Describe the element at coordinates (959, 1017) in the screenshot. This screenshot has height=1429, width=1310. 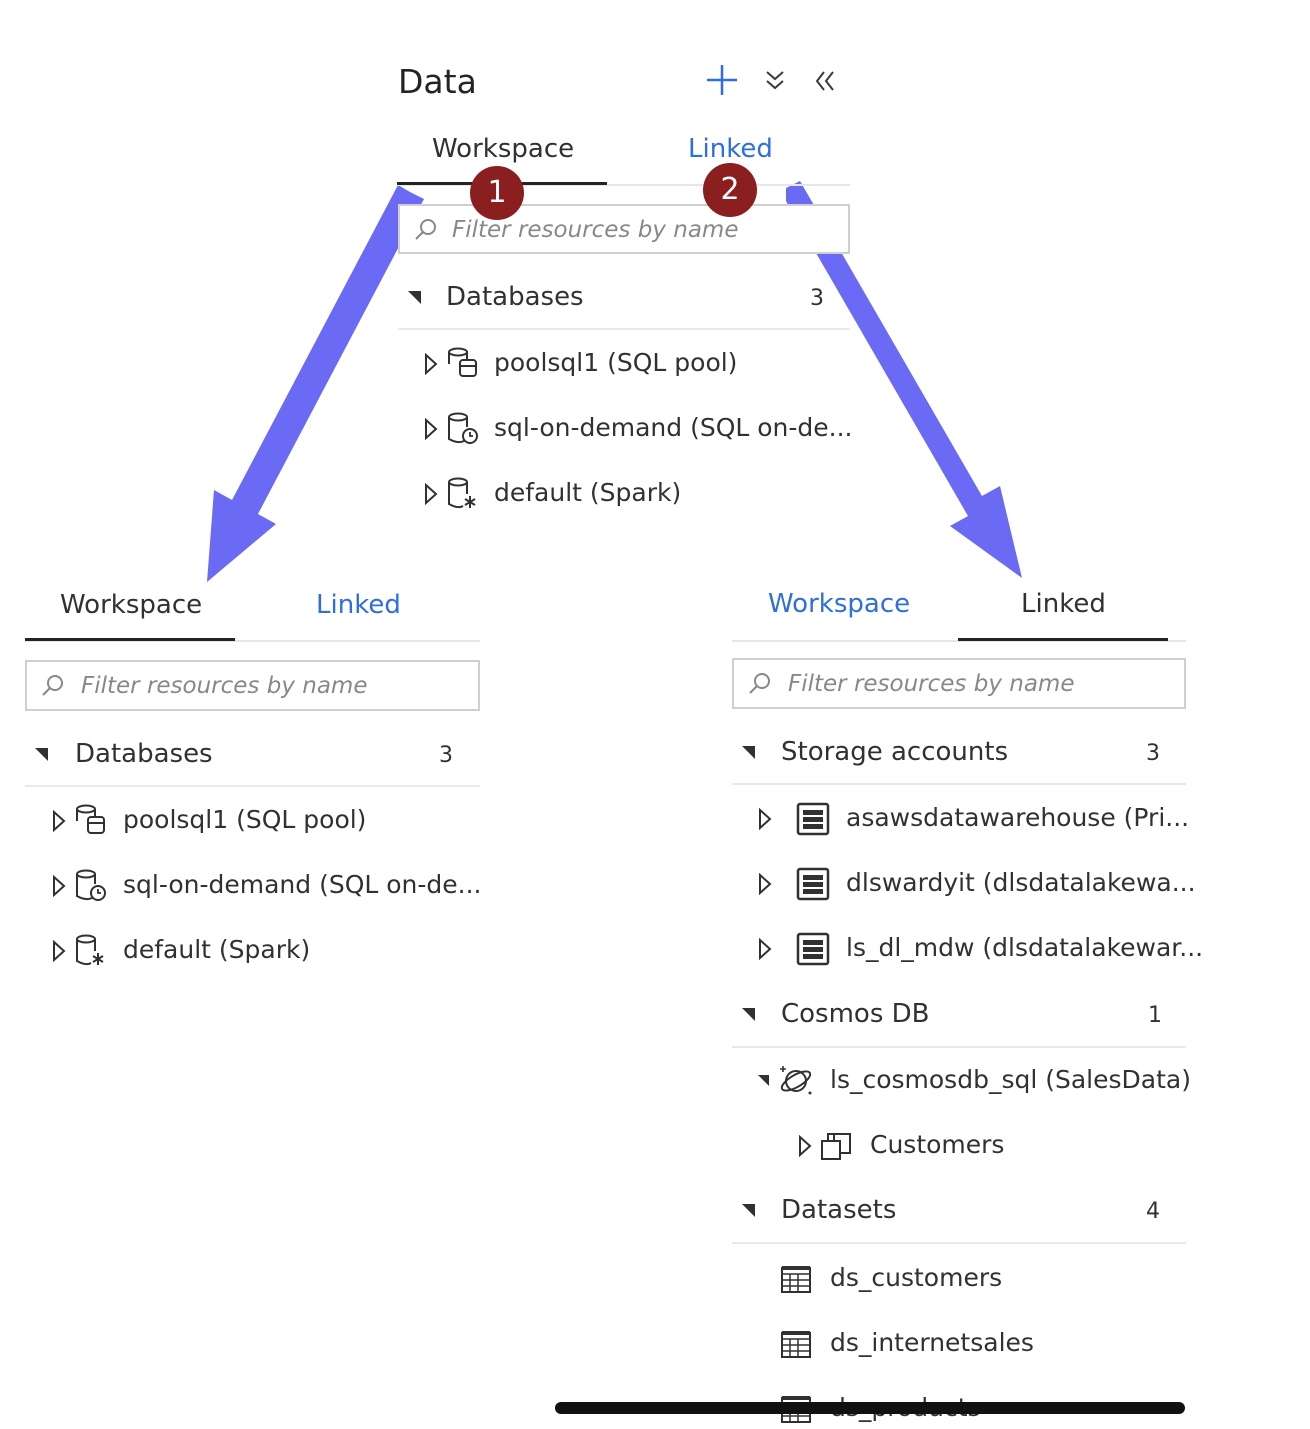
I see `cosmos-db-group: Cosmos DB 1` at that location.